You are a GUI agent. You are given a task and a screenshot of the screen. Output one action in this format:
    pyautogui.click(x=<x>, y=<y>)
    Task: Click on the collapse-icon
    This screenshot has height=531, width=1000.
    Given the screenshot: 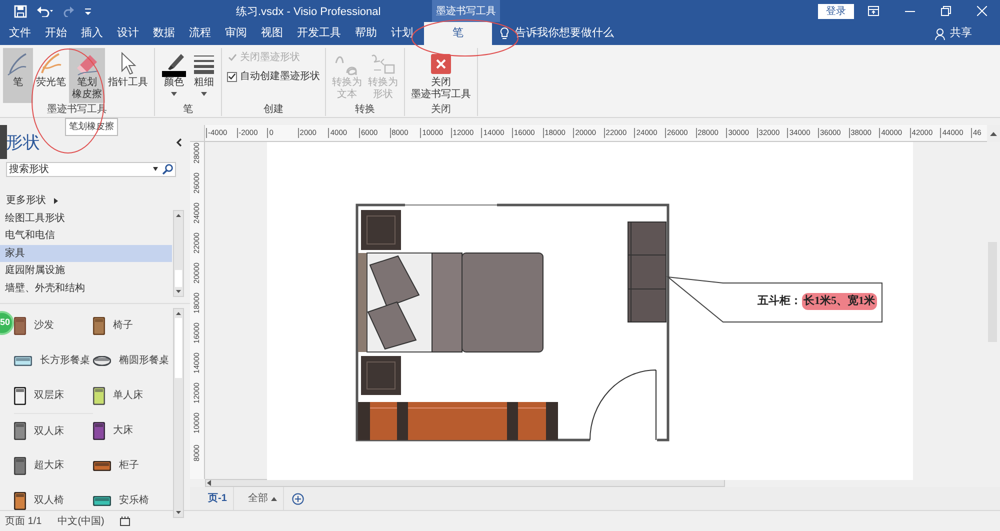 What is the action you would take?
    pyautogui.click(x=179, y=143)
    